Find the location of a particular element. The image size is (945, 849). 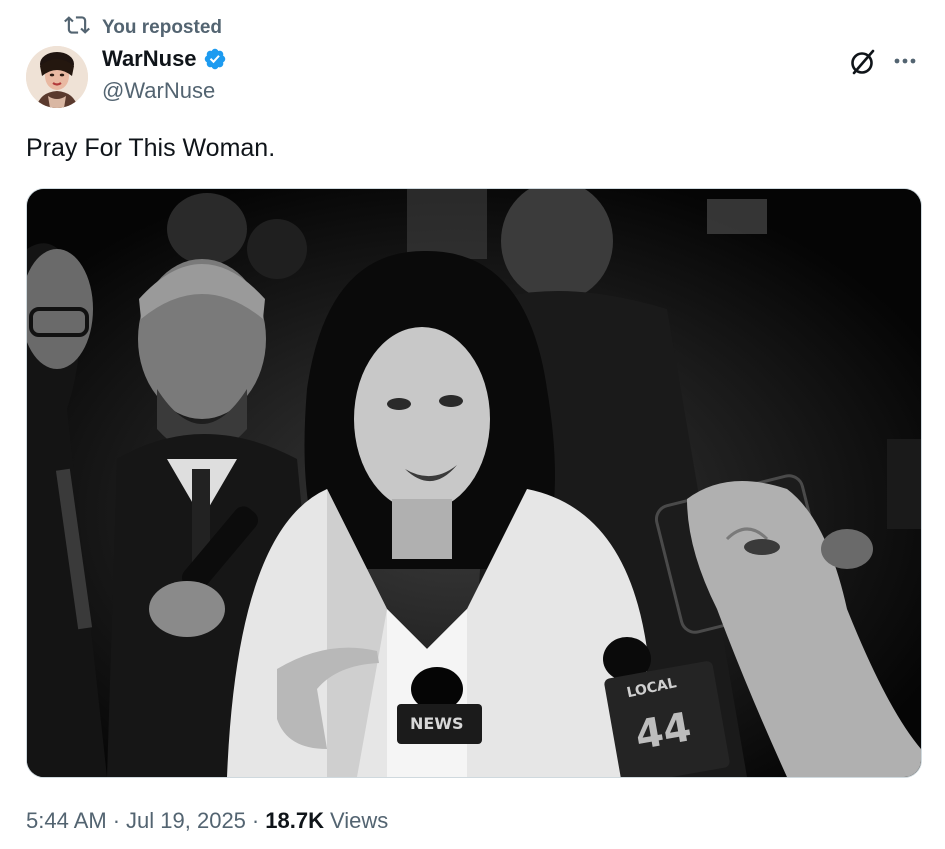

author-display-name: WarNuse is located at coordinates (149, 59).